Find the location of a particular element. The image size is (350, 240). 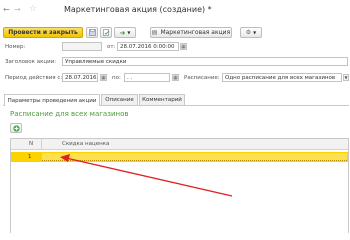

annotation-arrow-line is located at coordinates (149, 177).